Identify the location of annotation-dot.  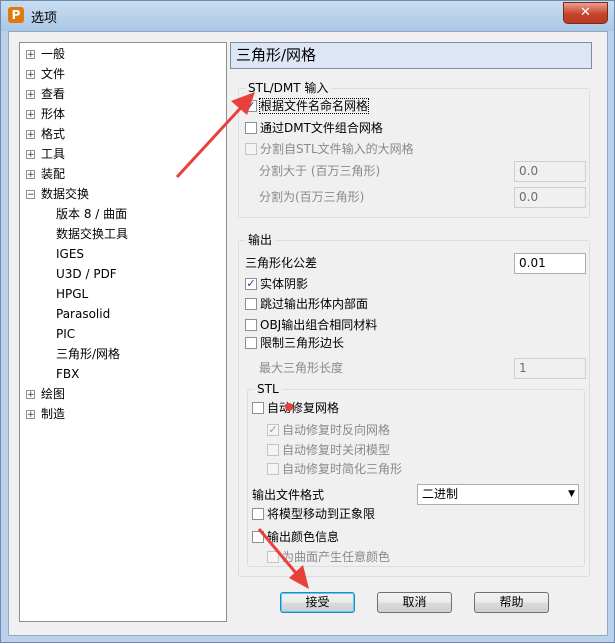
(289, 407).